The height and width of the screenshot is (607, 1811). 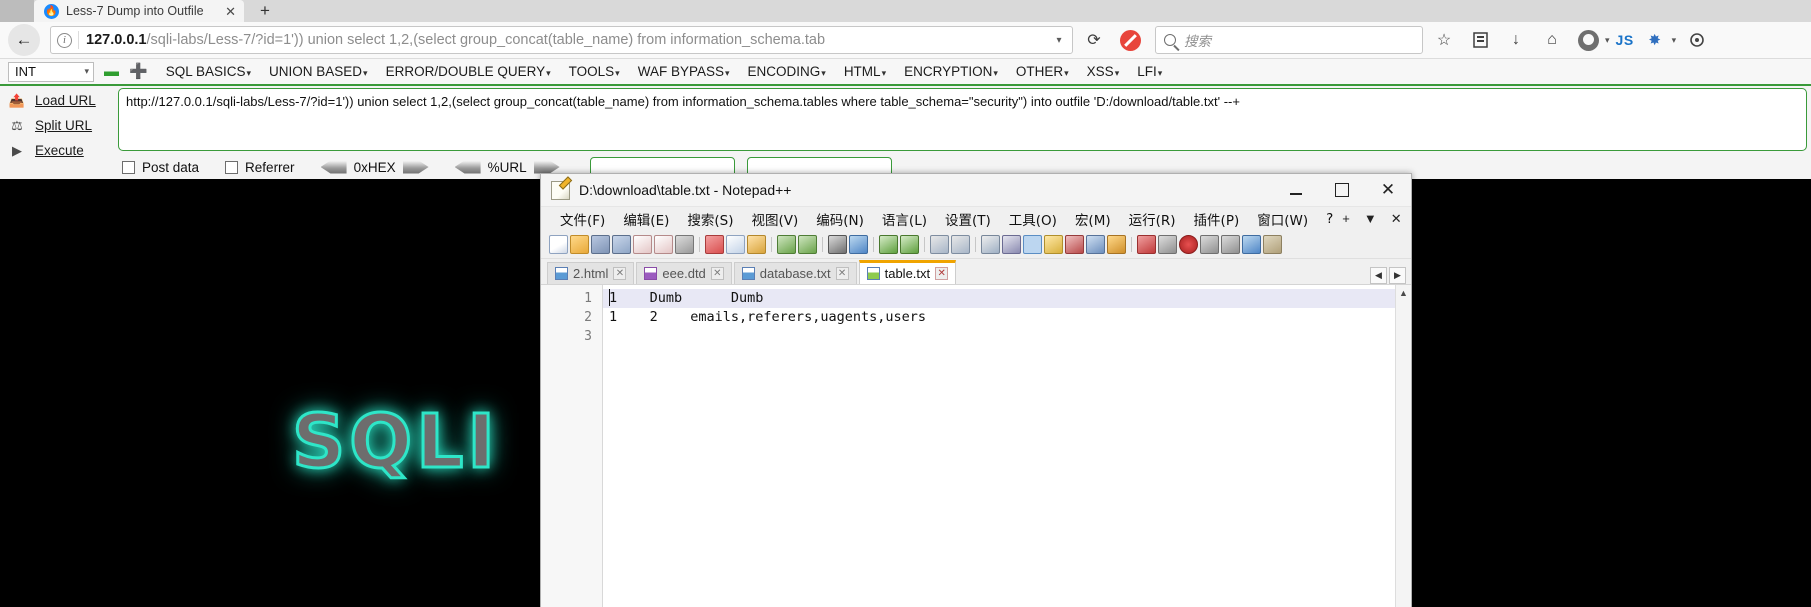 What do you see at coordinates (1346, 218) in the screenshot?
I see `doc-add-button: +` at bounding box center [1346, 218].